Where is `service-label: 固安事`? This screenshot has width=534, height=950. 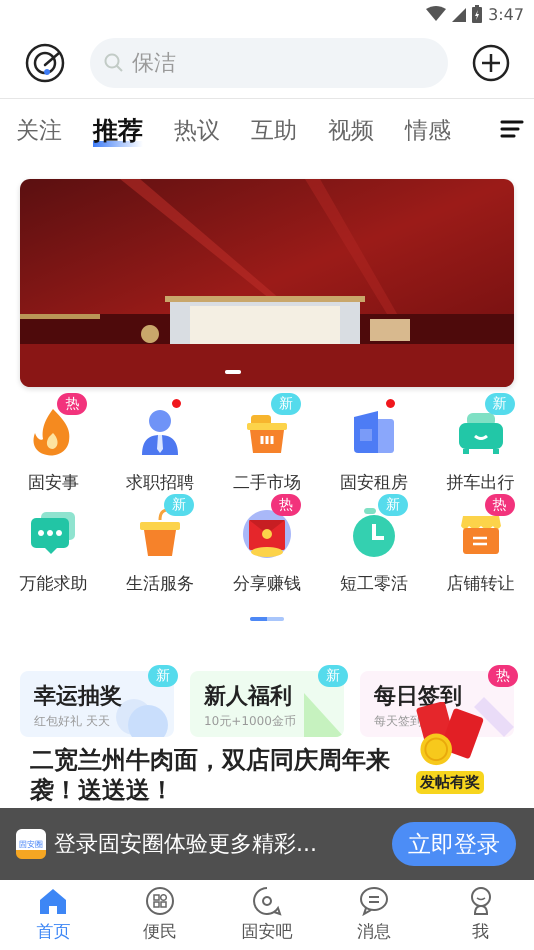
service-label: 固安事 is located at coordinates (53, 482).